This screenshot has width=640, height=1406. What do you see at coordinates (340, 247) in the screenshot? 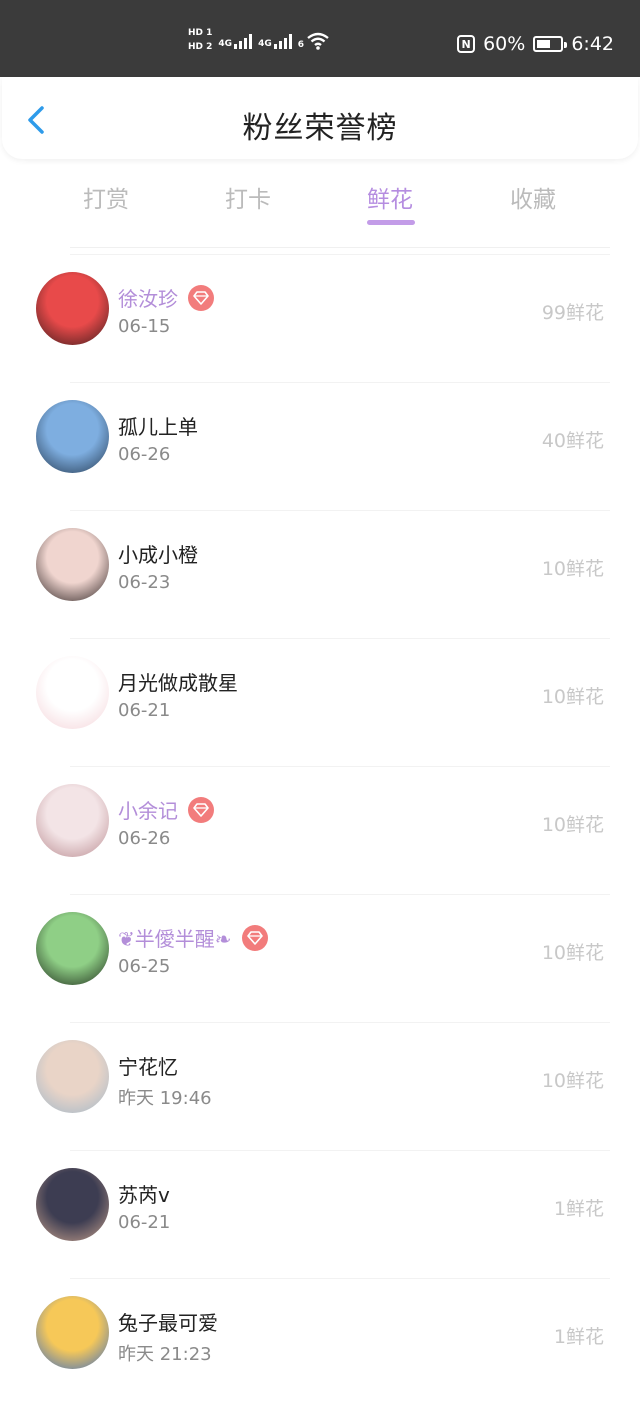
I see `divider` at bounding box center [340, 247].